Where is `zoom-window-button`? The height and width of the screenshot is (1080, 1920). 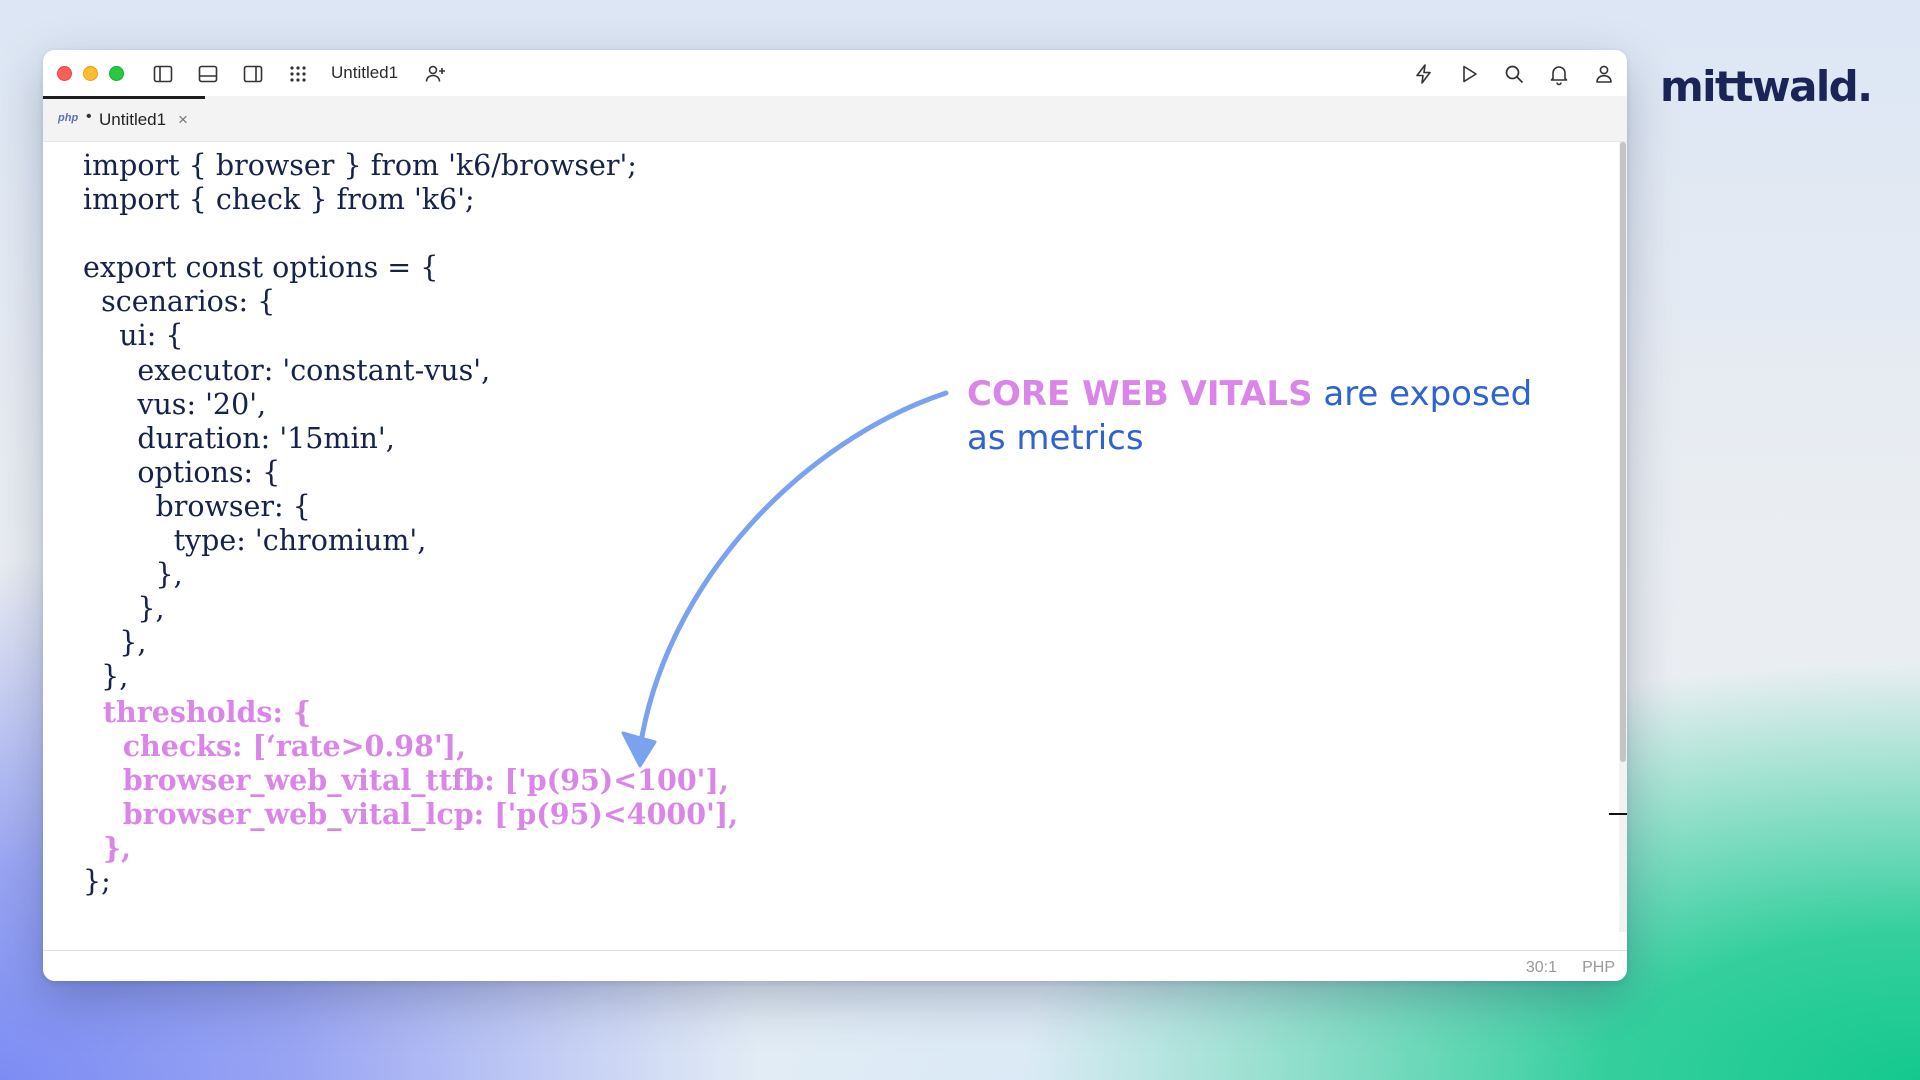 zoom-window-button is located at coordinates (116, 73).